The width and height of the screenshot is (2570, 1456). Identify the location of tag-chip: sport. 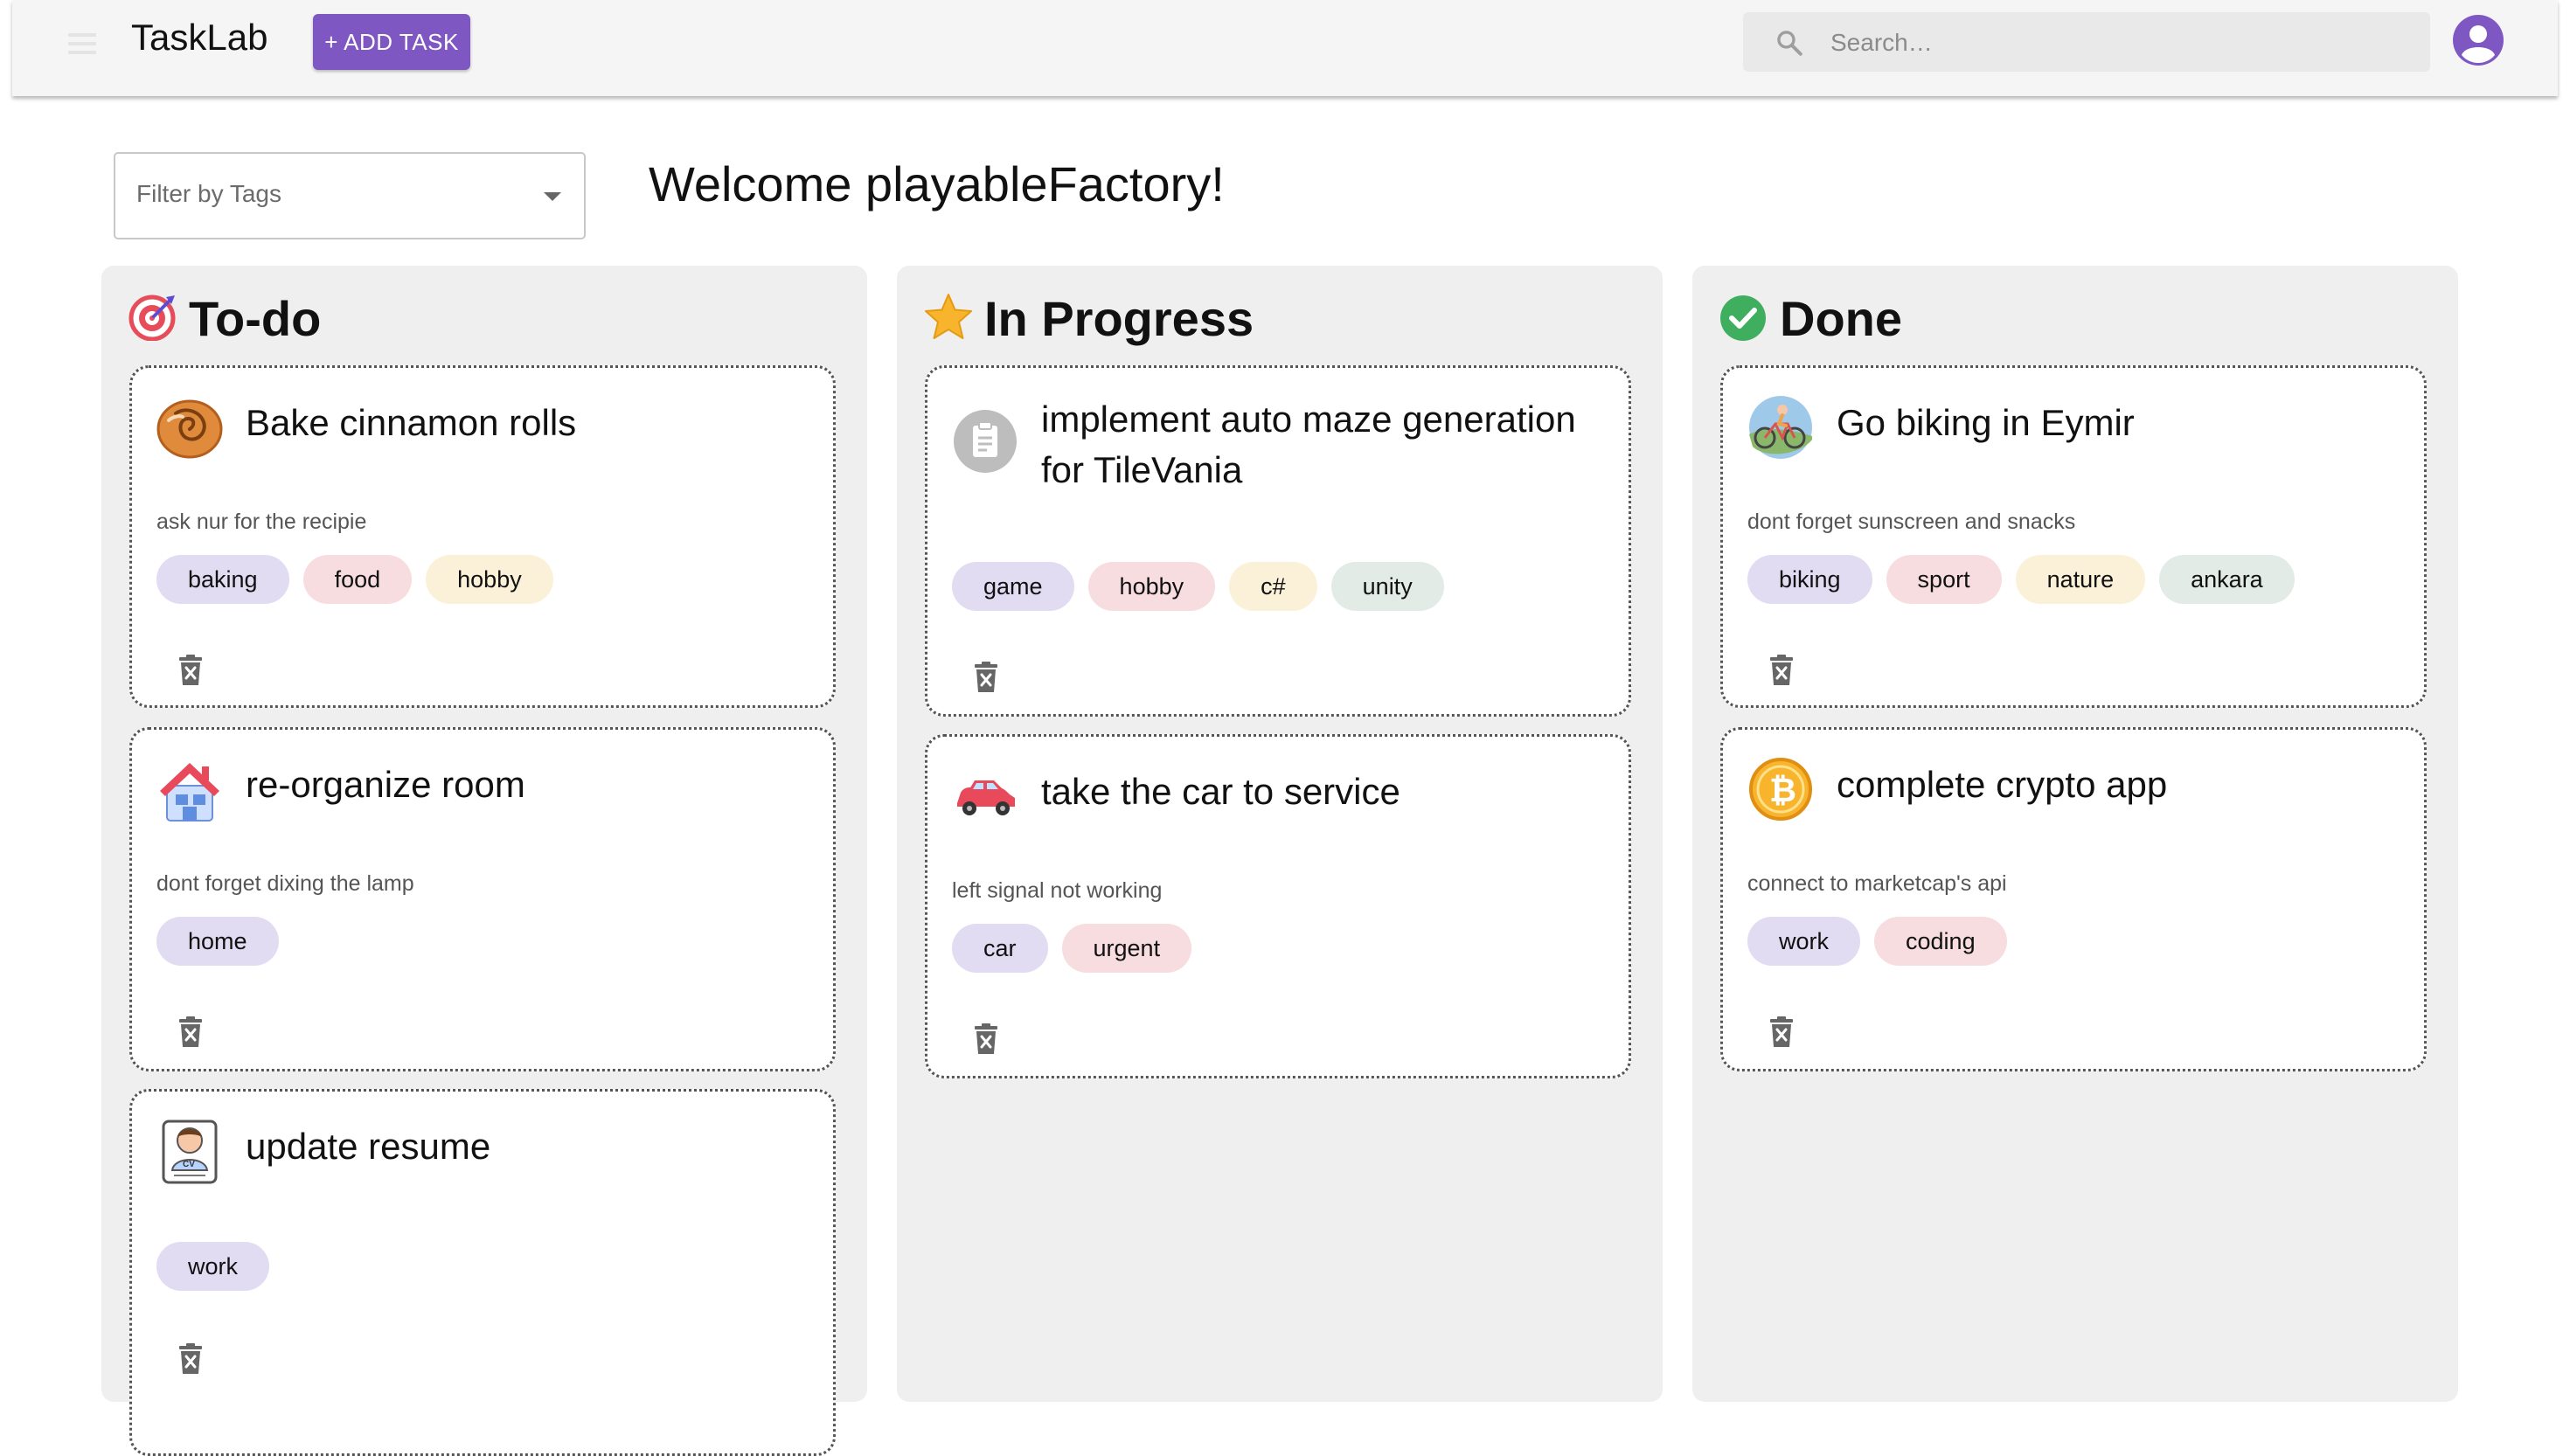
(1944, 579).